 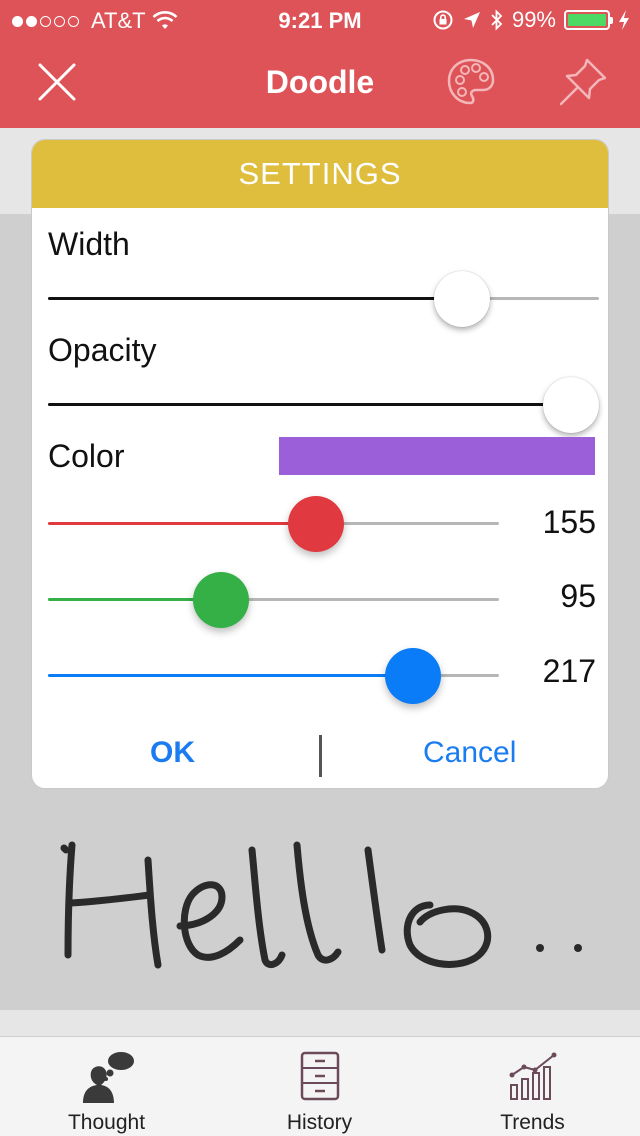 I want to click on settings-header: SETTINGS, so click(x=320, y=174).